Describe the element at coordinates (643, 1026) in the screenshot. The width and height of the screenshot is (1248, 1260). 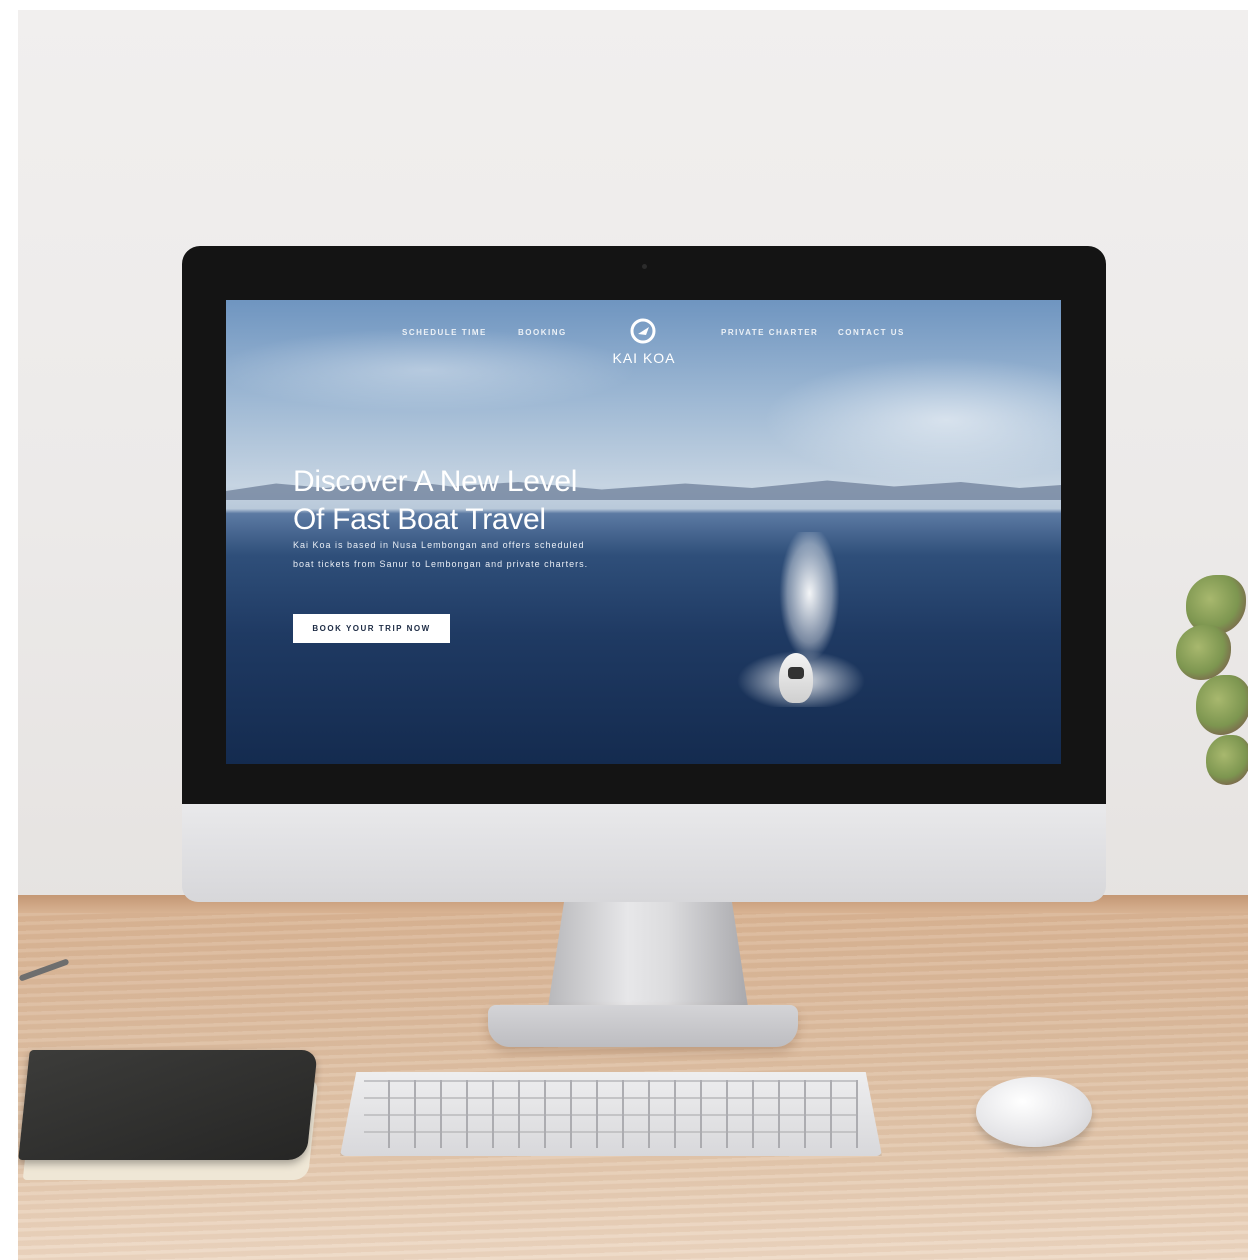
I see `monitor-stand-base` at that location.